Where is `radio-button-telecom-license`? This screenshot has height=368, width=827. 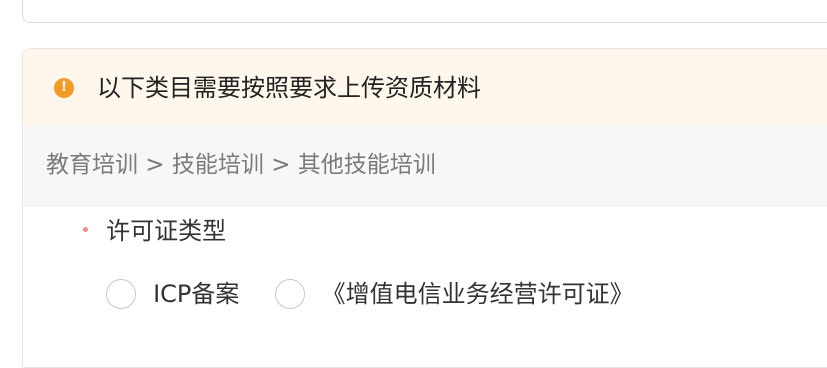 radio-button-telecom-license is located at coordinates (289, 294).